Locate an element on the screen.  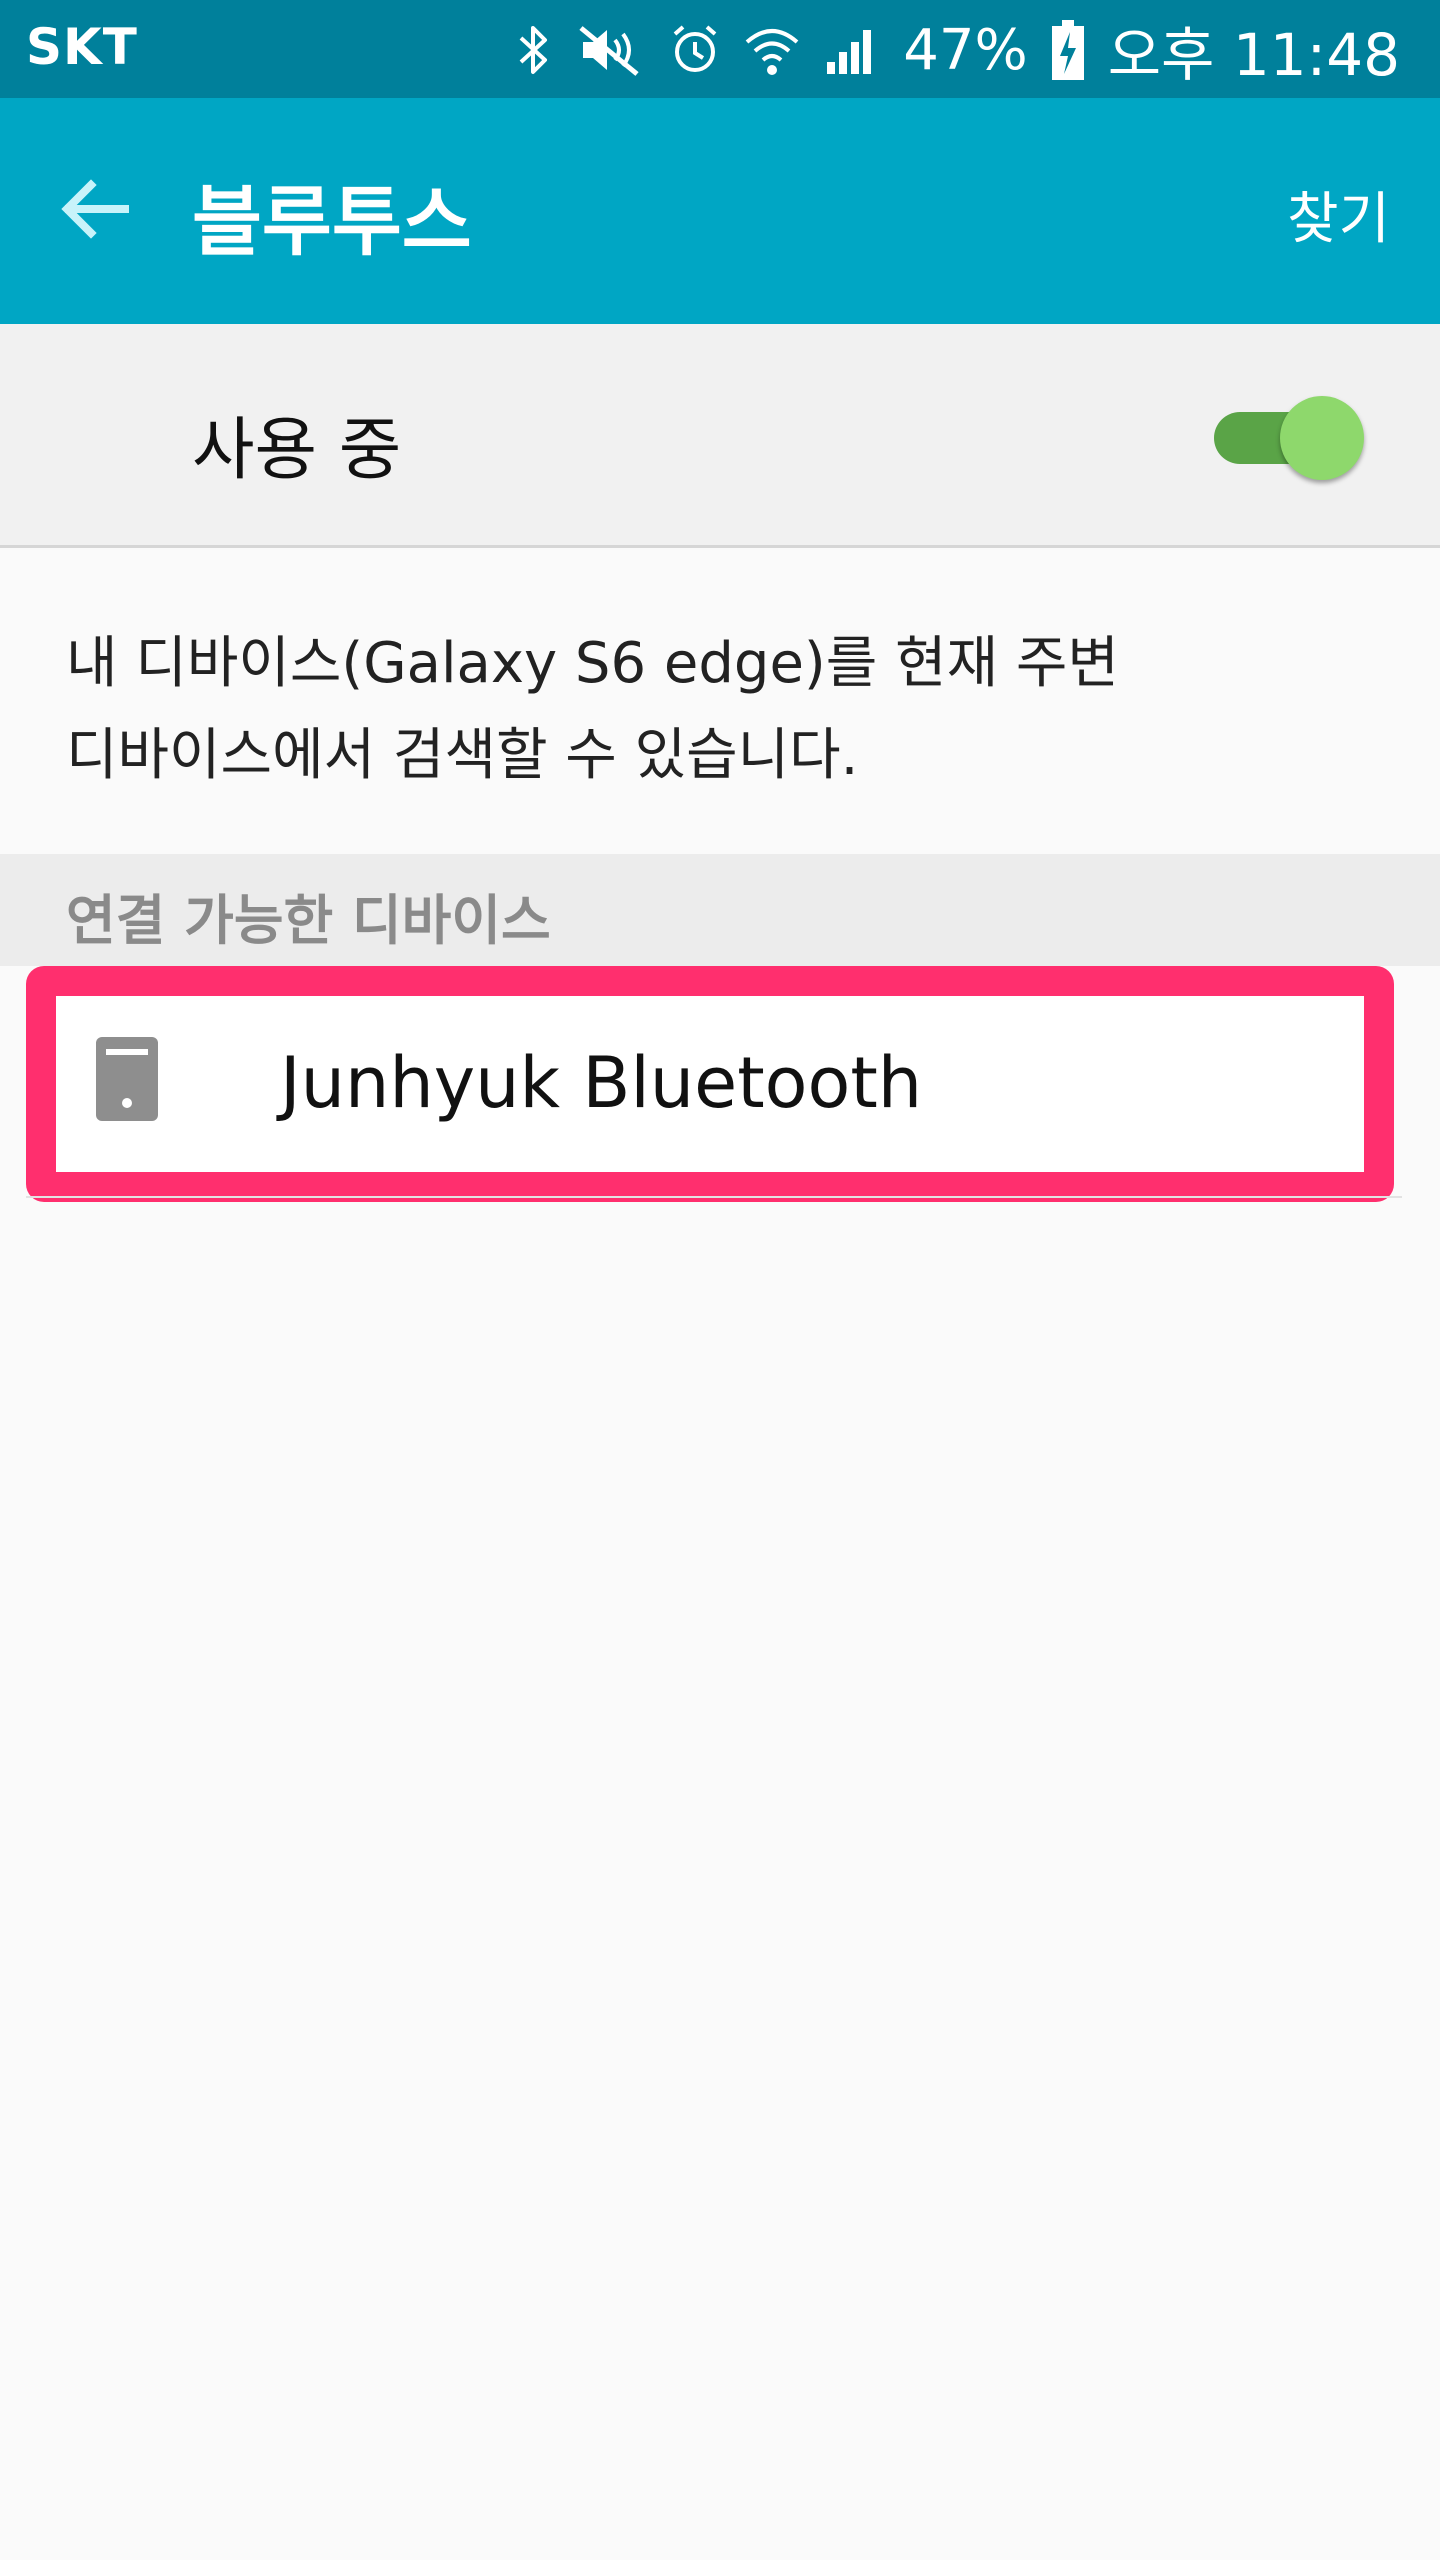
app-bar: 블루투스 찾기 is located at coordinates (720, 211).